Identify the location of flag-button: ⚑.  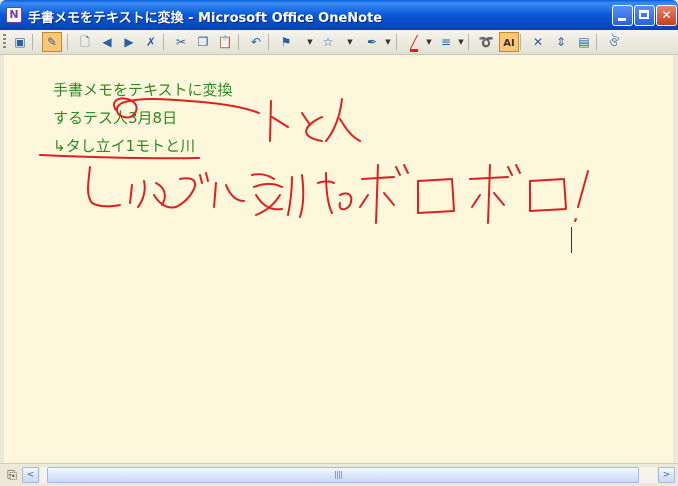
(286, 42).